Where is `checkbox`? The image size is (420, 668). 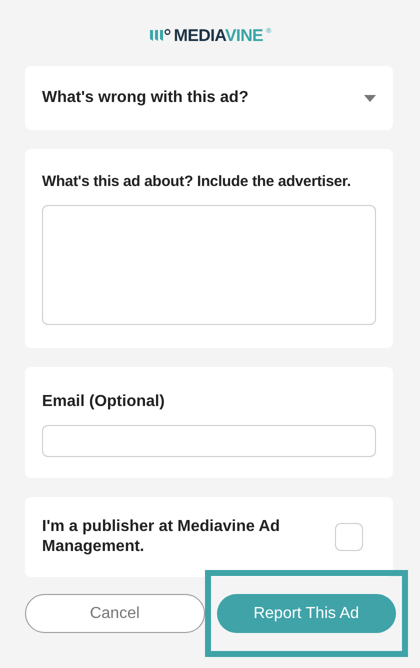 checkbox is located at coordinates (349, 537).